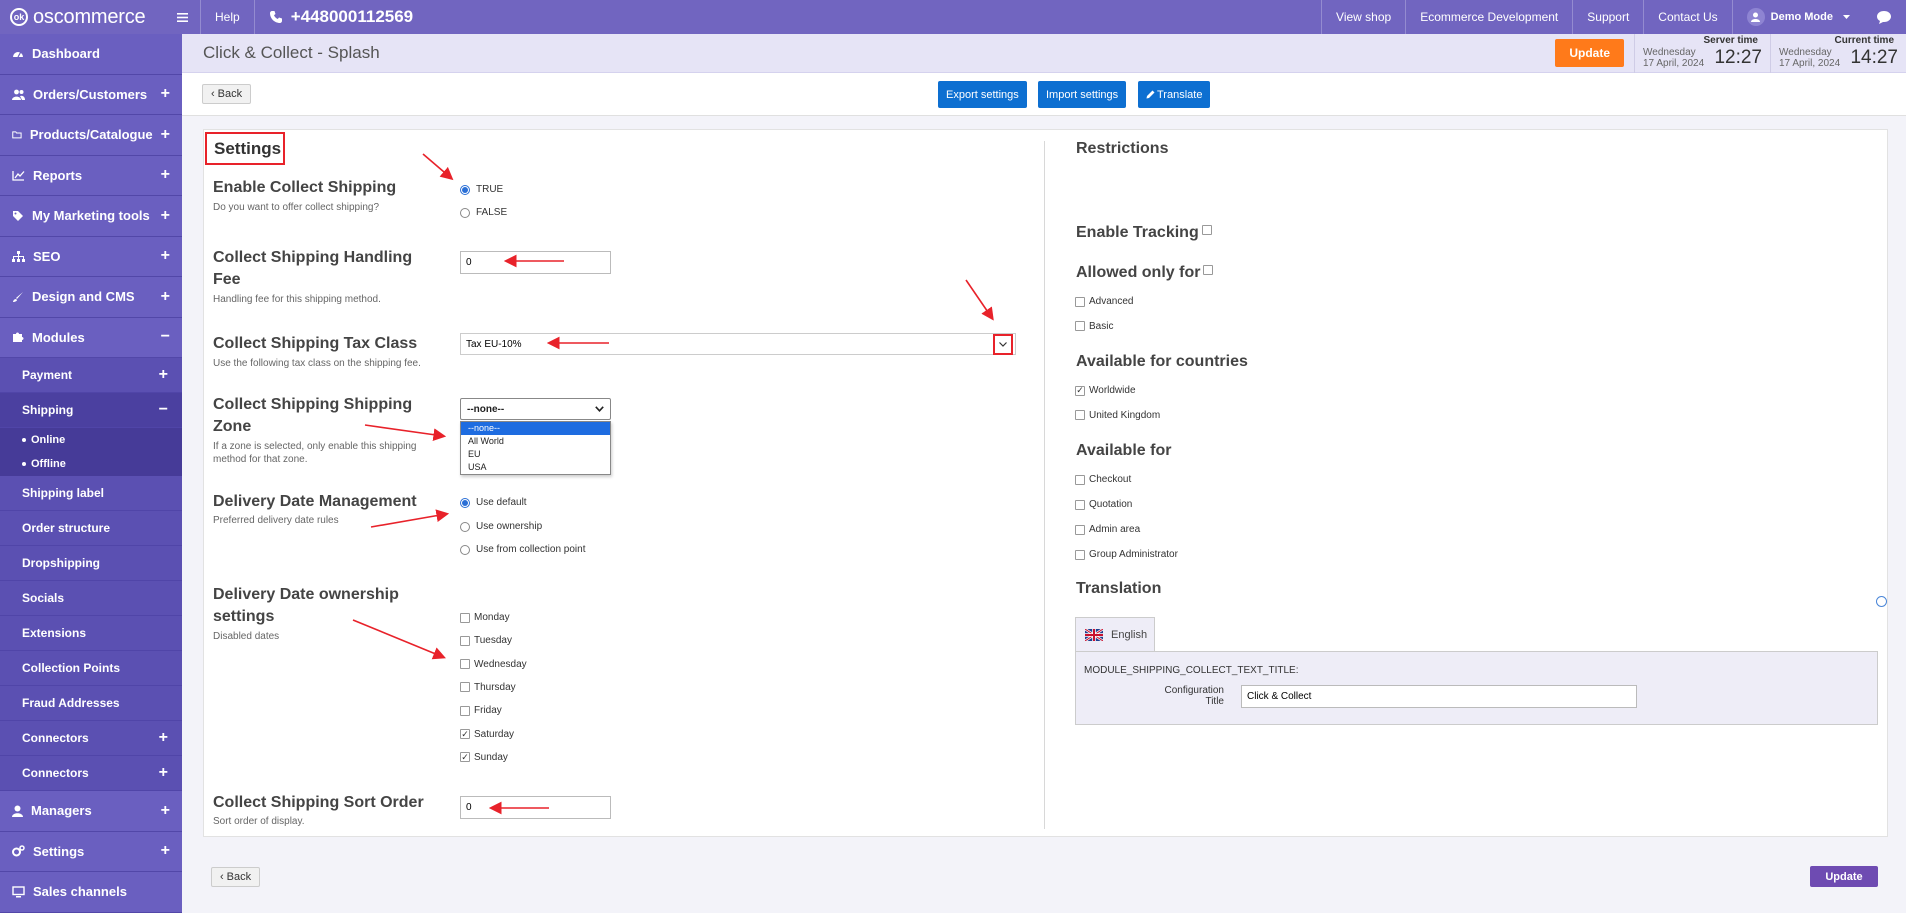 The image size is (1906, 913). I want to click on user-menu: Demo Mode, so click(1818, 17).